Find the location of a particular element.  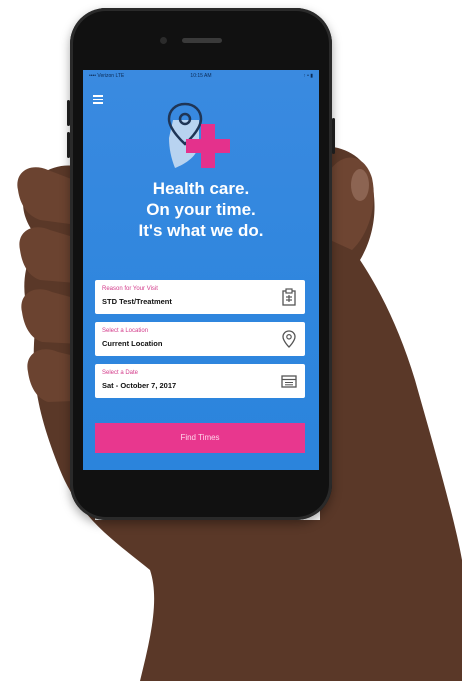

hero-line-3: It's what we do. is located at coordinates (201, 230).